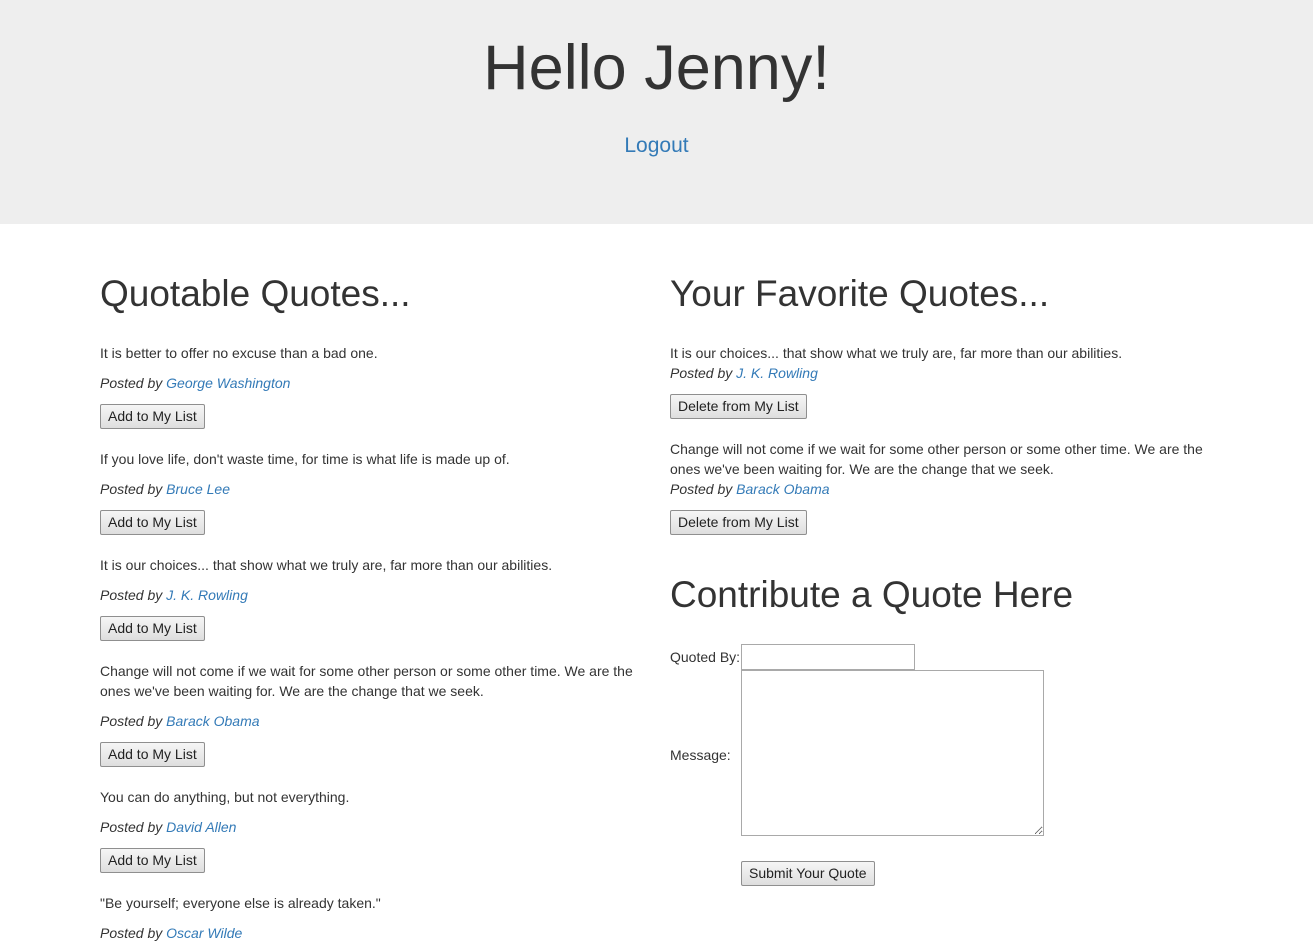 The width and height of the screenshot is (1313, 945). What do you see at coordinates (808, 873) in the screenshot?
I see `submit-quote-button: Submit Your Quote` at bounding box center [808, 873].